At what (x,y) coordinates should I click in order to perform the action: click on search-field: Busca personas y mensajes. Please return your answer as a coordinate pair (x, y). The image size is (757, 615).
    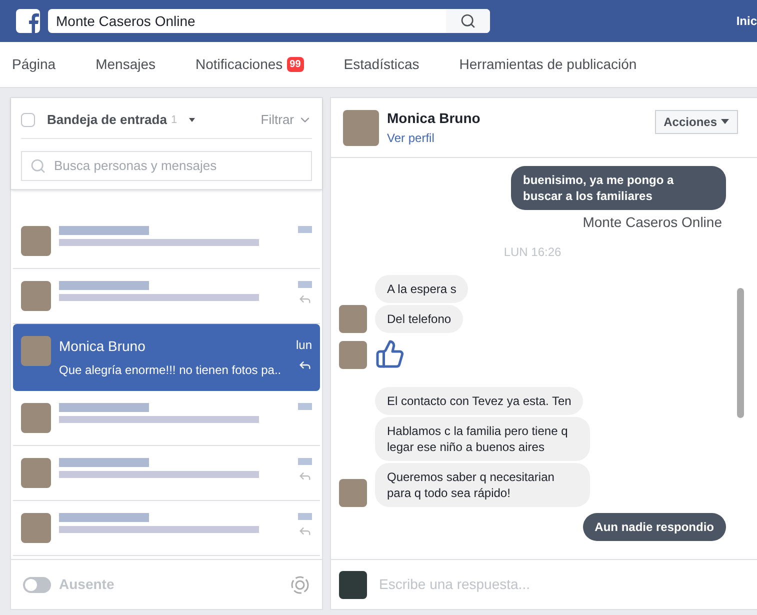
    Looking at the image, I should click on (178, 166).